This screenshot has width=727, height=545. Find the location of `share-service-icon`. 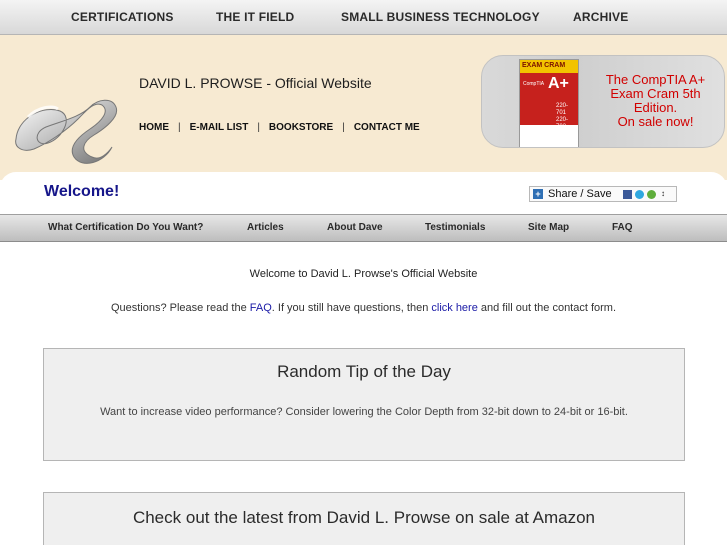

share-service-icon is located at coordinates (651, 194).